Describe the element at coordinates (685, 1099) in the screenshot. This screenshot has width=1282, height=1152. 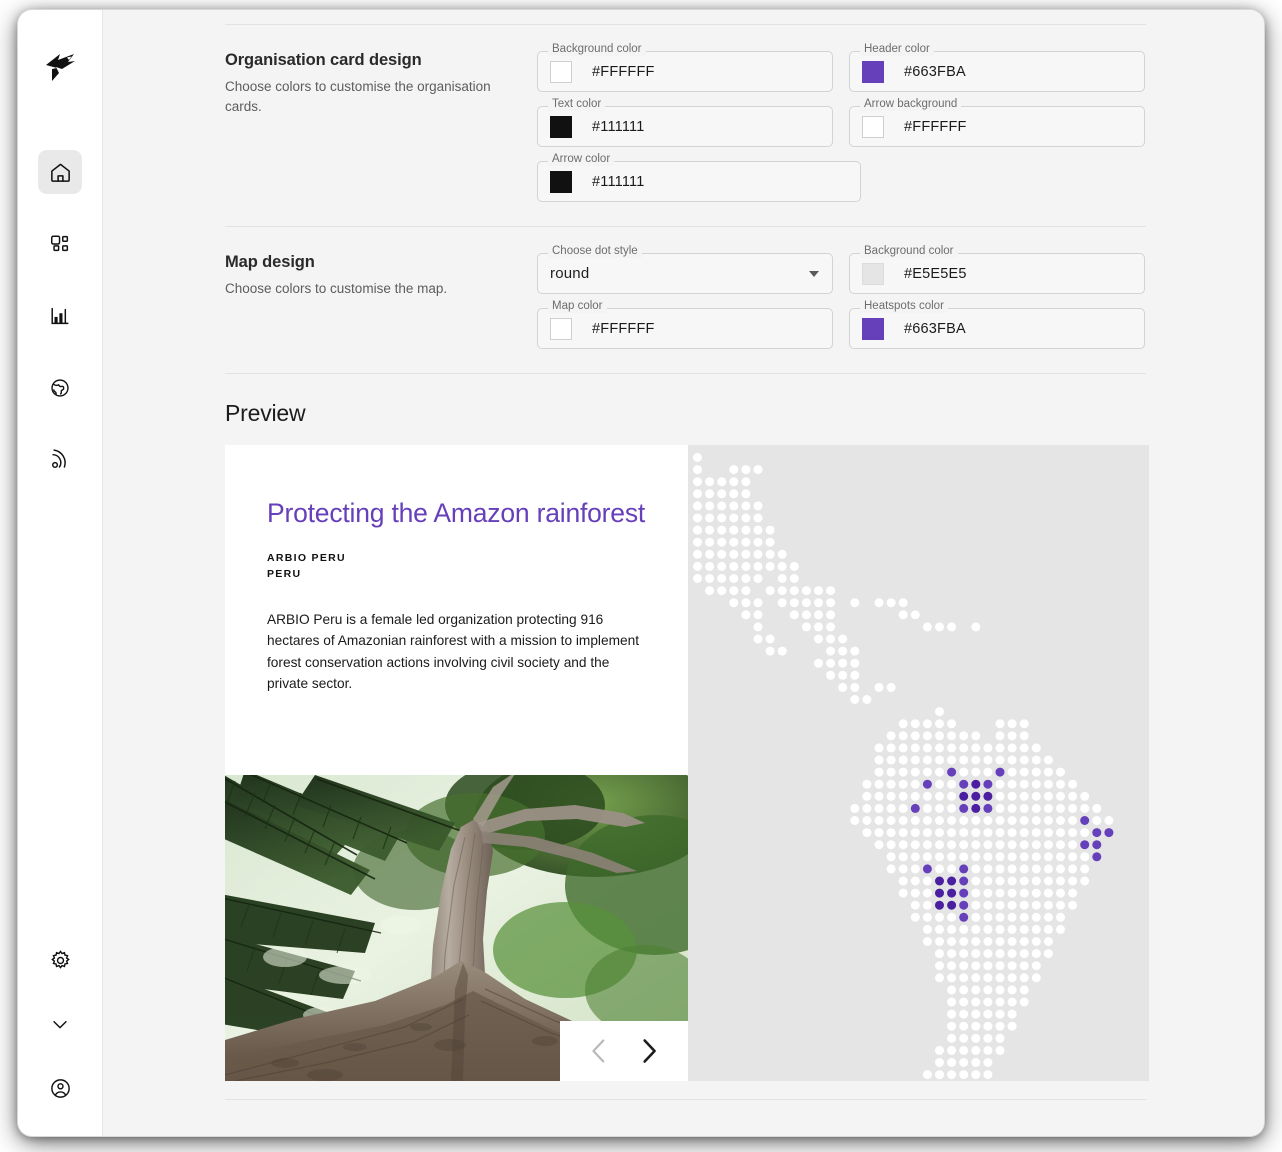
I see `divider-bottom` at that location.